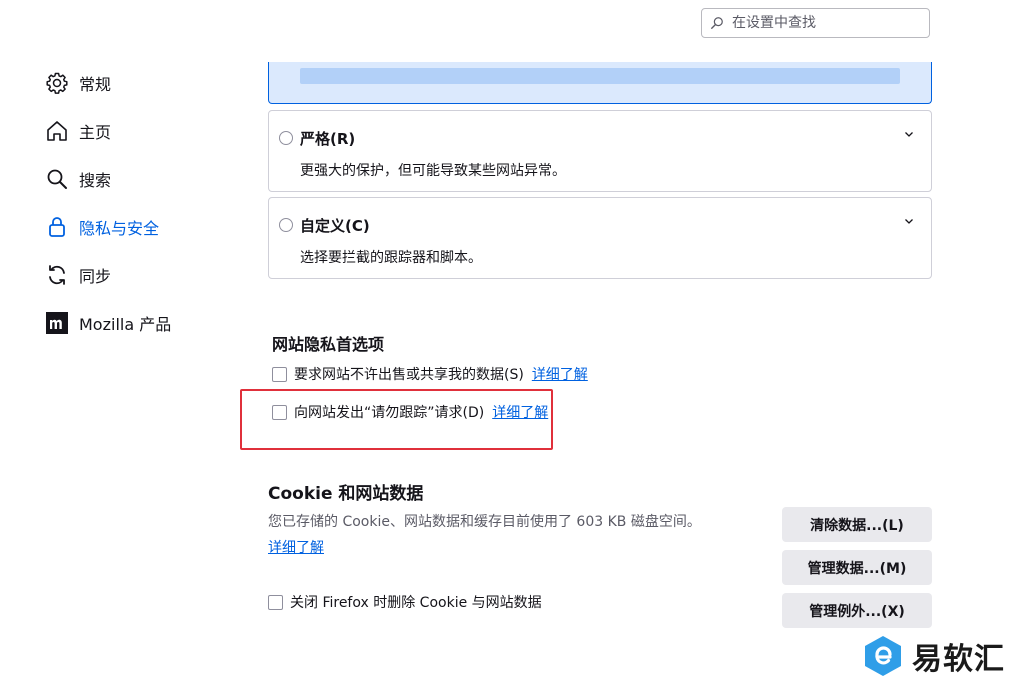  I want to click on strict-radio, so click(286, 138).